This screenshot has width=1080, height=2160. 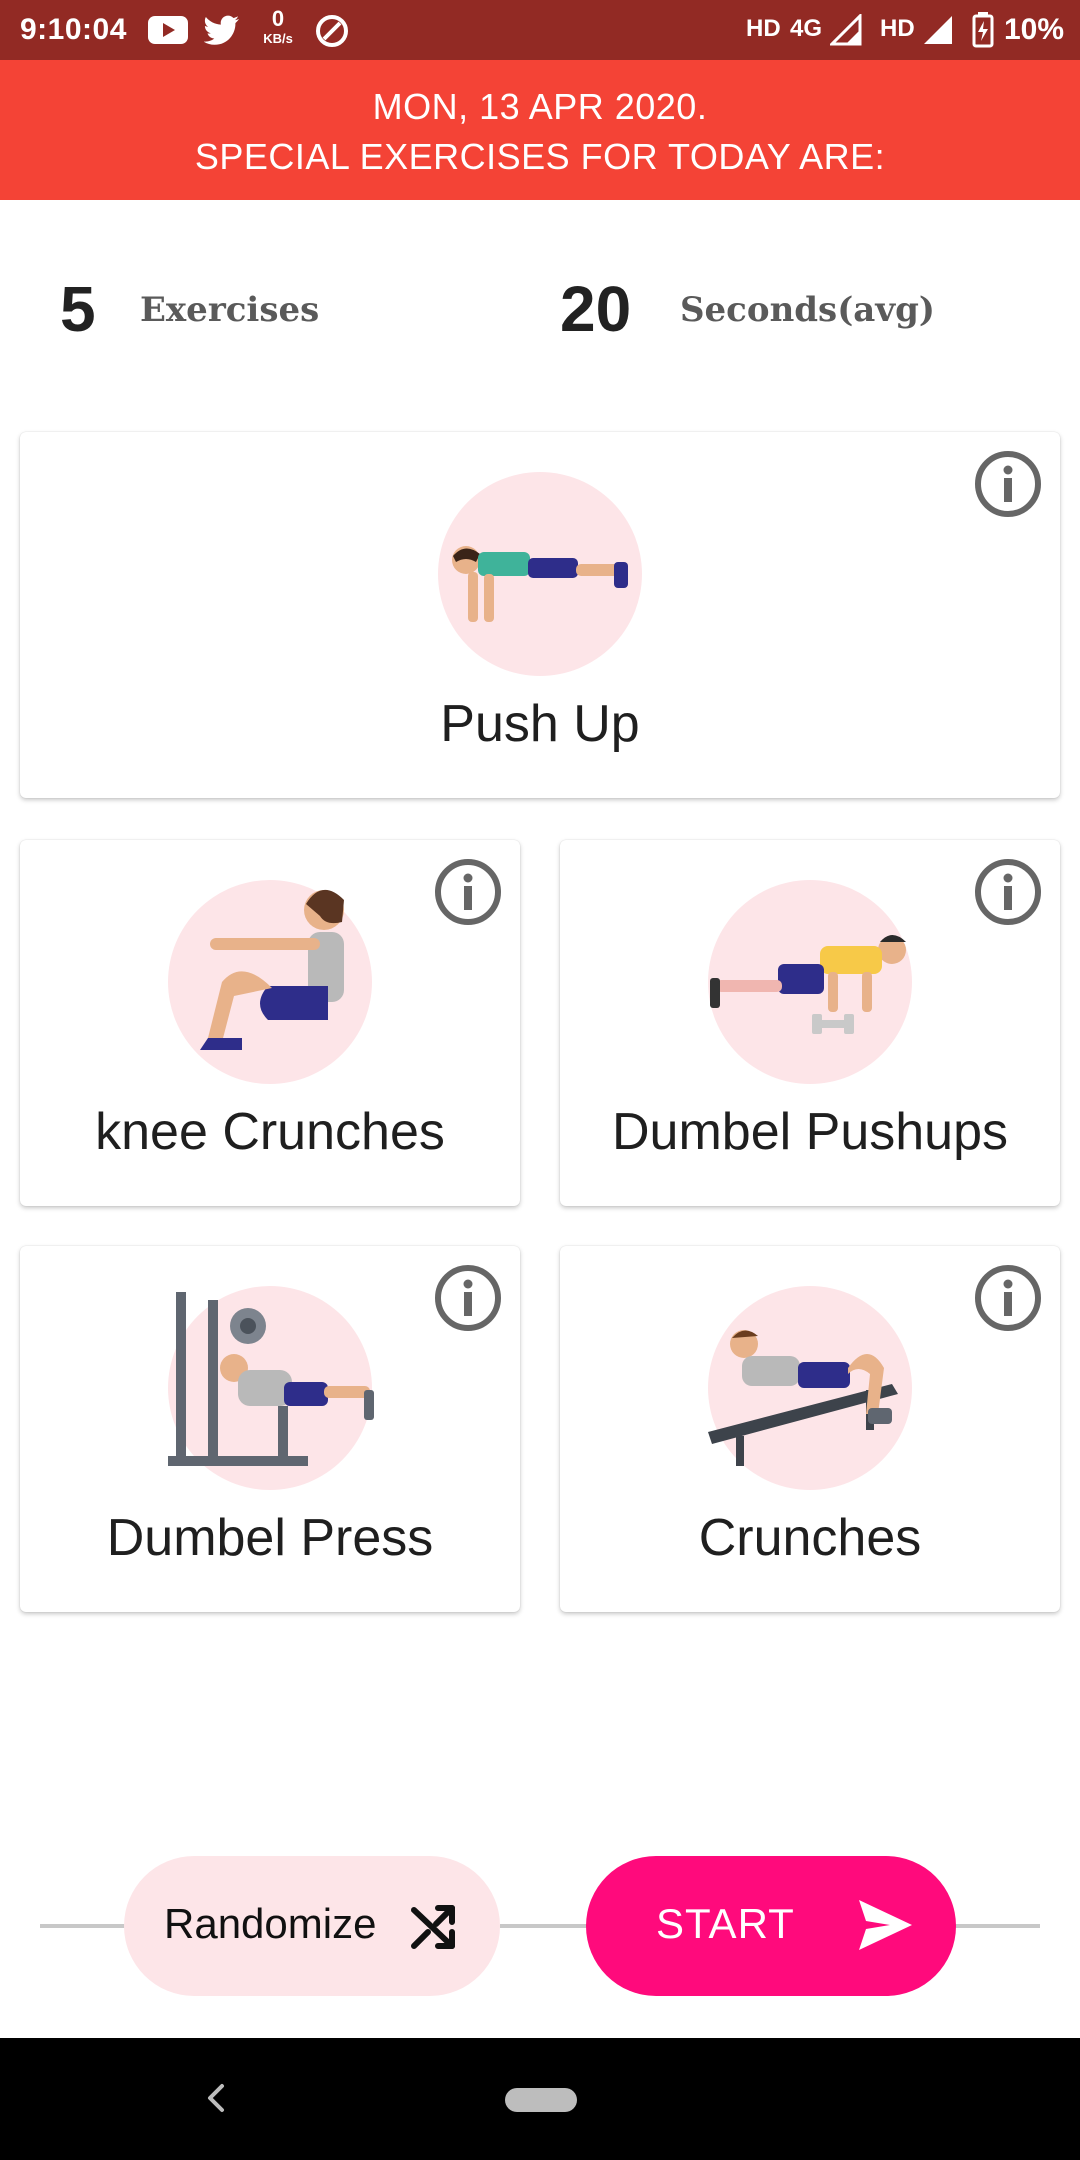 I want to click on exercise-count-label: Exercises, so click(x=230, y=310).